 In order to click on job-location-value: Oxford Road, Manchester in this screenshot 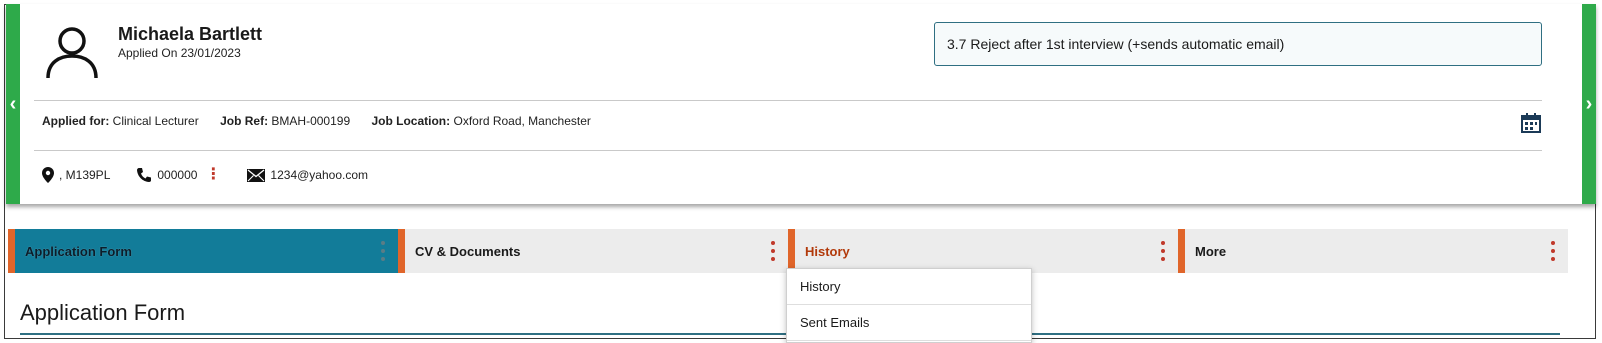, I will do `click(522, 121)`.